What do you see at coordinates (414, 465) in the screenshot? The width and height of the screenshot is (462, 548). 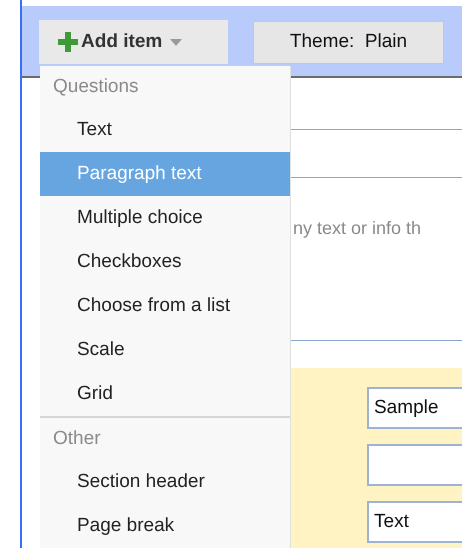 I see `input-field` at bounding box center [414, 465].